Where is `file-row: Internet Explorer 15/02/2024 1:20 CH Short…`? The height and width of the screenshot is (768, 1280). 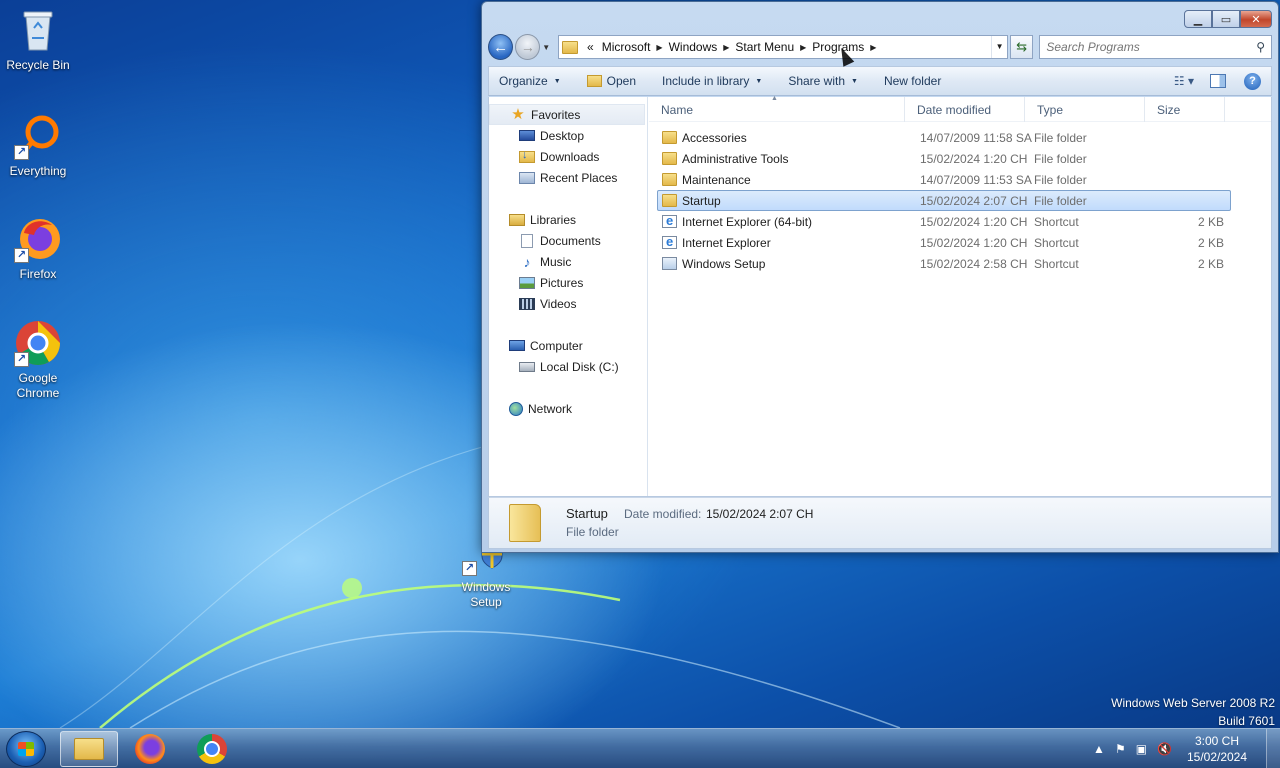 file-row: Internet Explorer 15/02/2024 1:20 CH Short… is located at coordinates (944, 242).